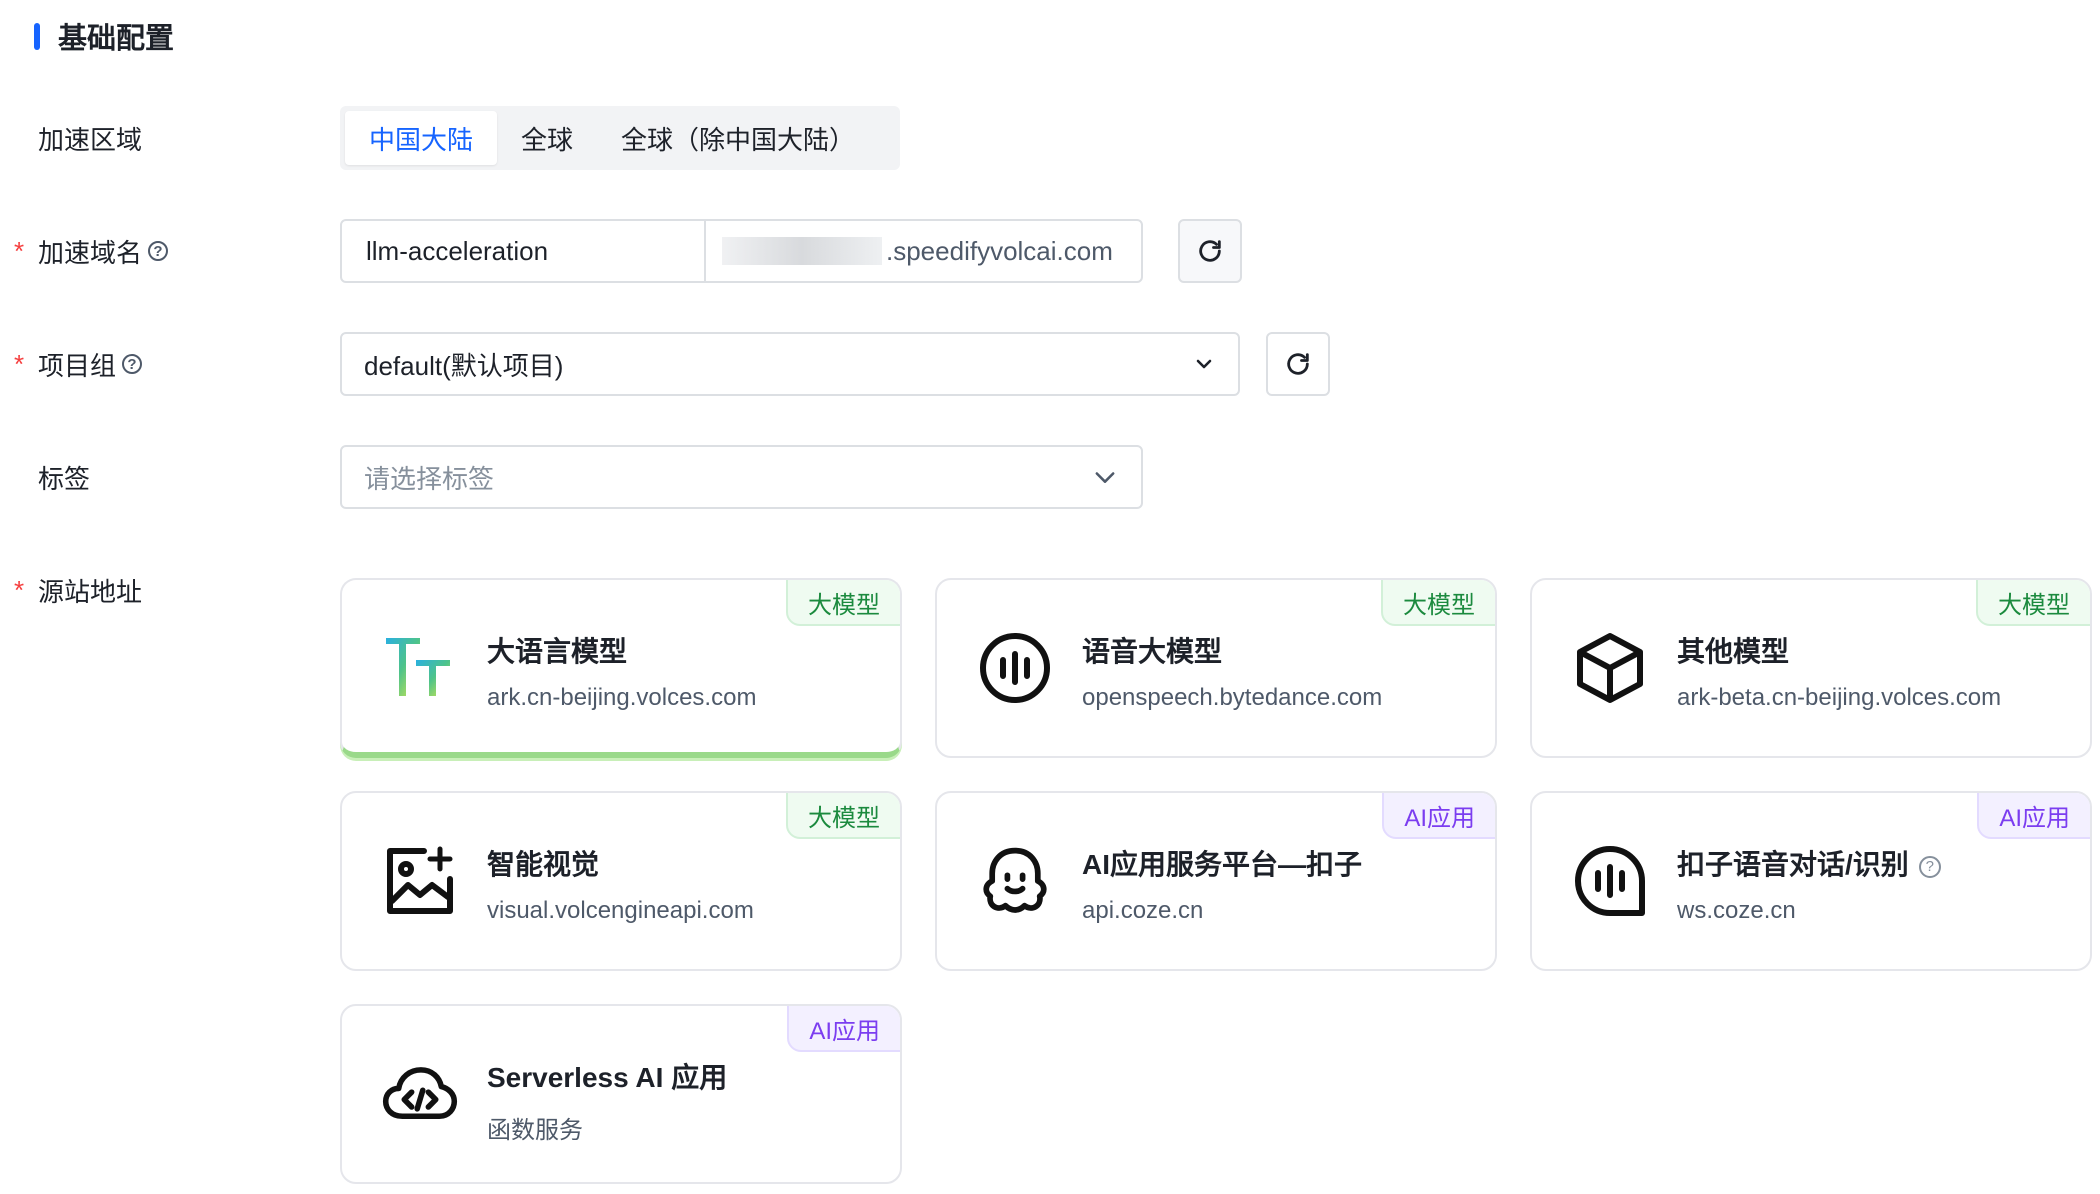  I want to click on card-subtitle: api.coze.cn, so click(1143, 910).